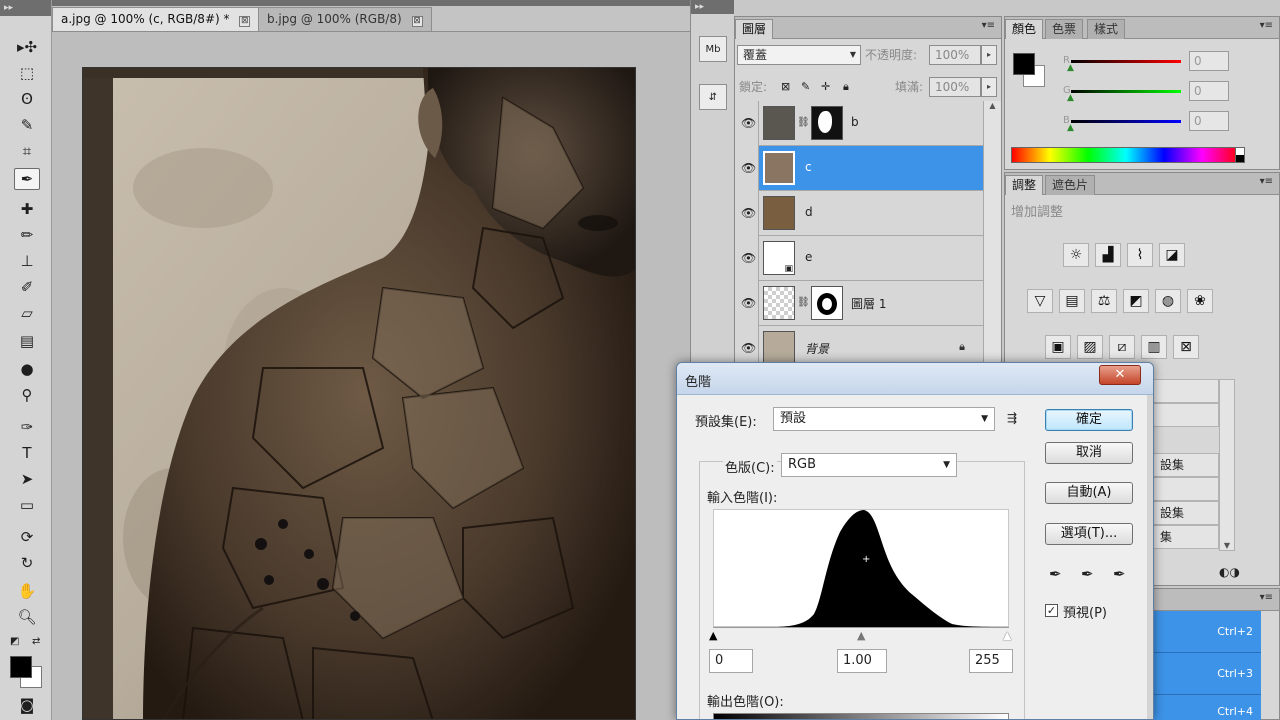 The width and height of the screenshot is (1280, 720). Describe the element at coordinates (827, 123) in the screenshot. I see `layer-mask-thumbnail` at that location.